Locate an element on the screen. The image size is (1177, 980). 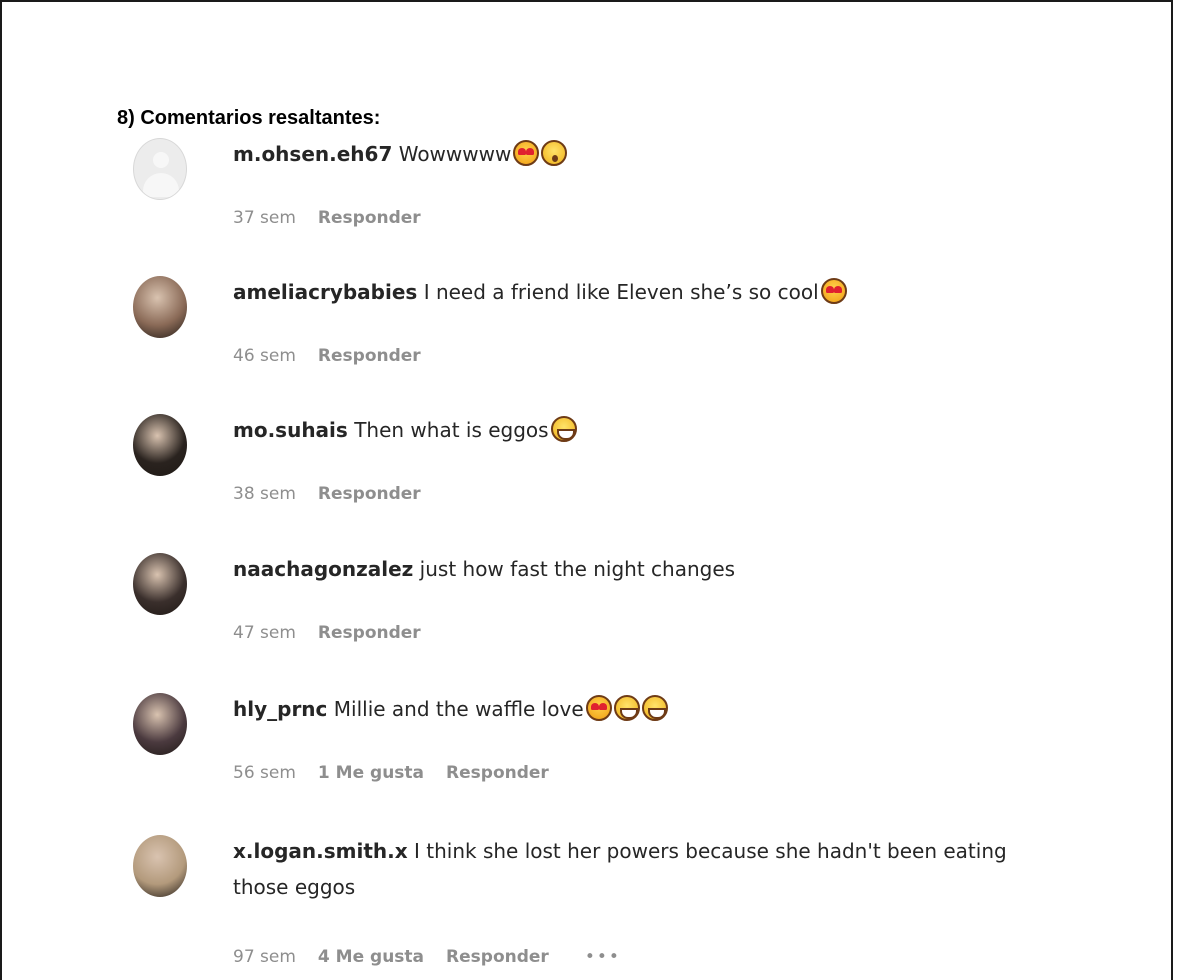
comment-meta: 38 sem Responder is located at coordinates (338, 494).